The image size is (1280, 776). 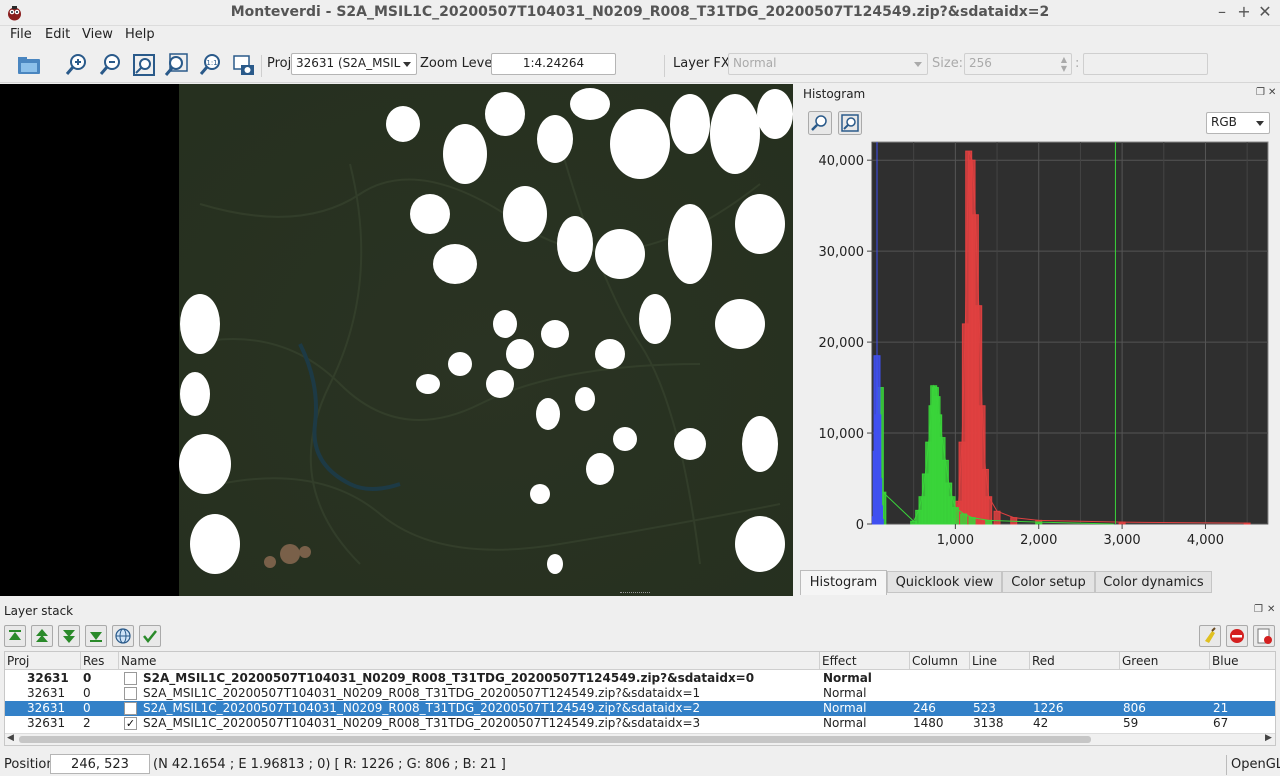 What do you see at coordinates (21, 34) in the screenshot?
I see `menu-file: File` at bounding box center [21, 34].